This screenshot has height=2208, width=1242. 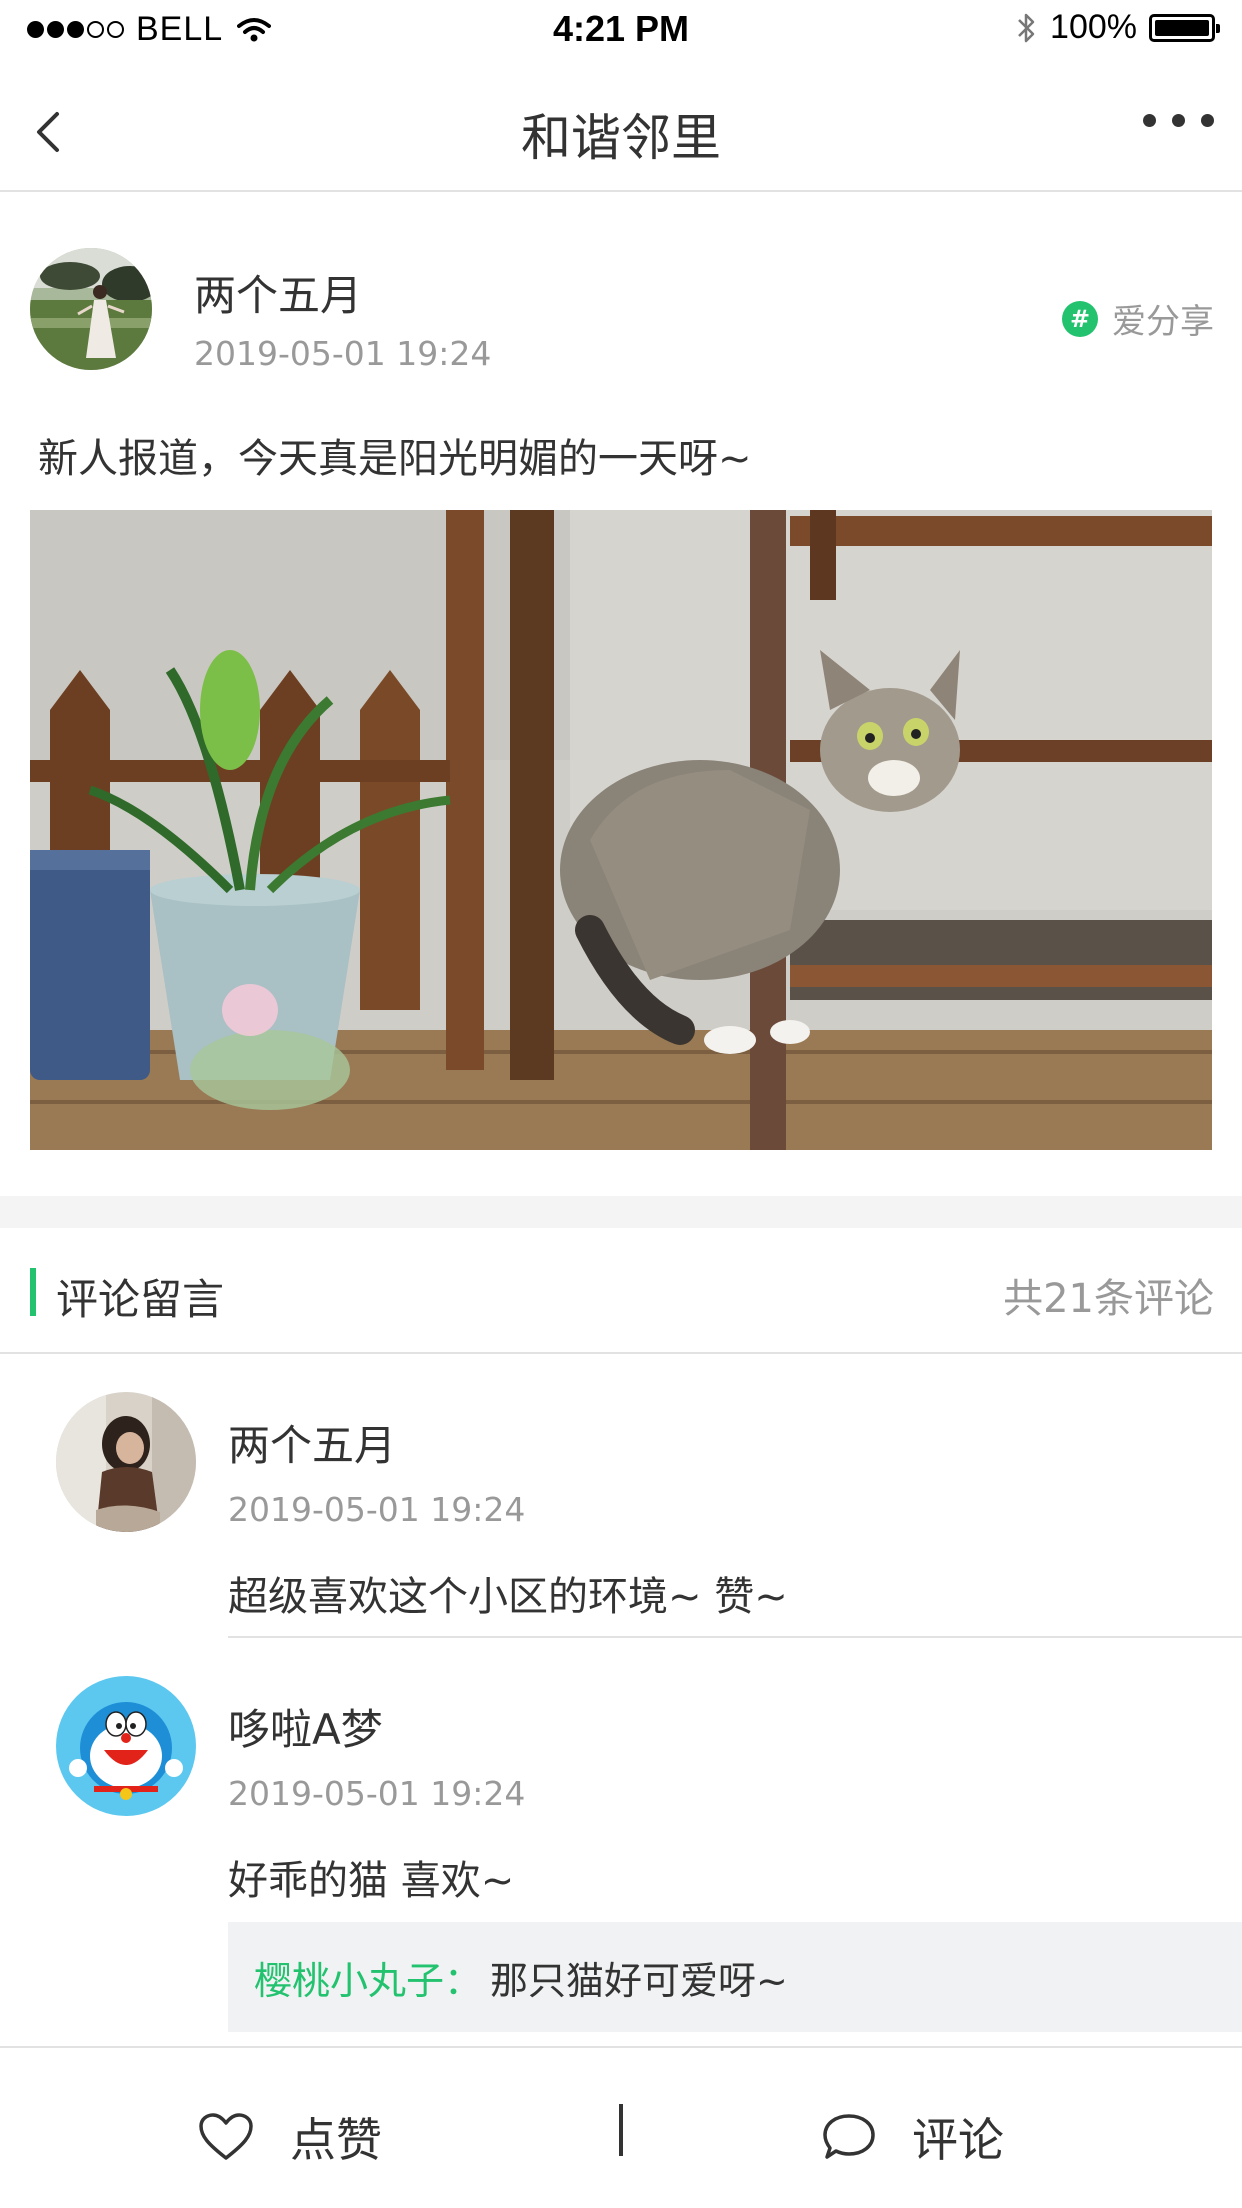 What do you see at coordinates (1184, 27) in the screenshot?
I see `battery-icon` at bounding box center [1184, 27].